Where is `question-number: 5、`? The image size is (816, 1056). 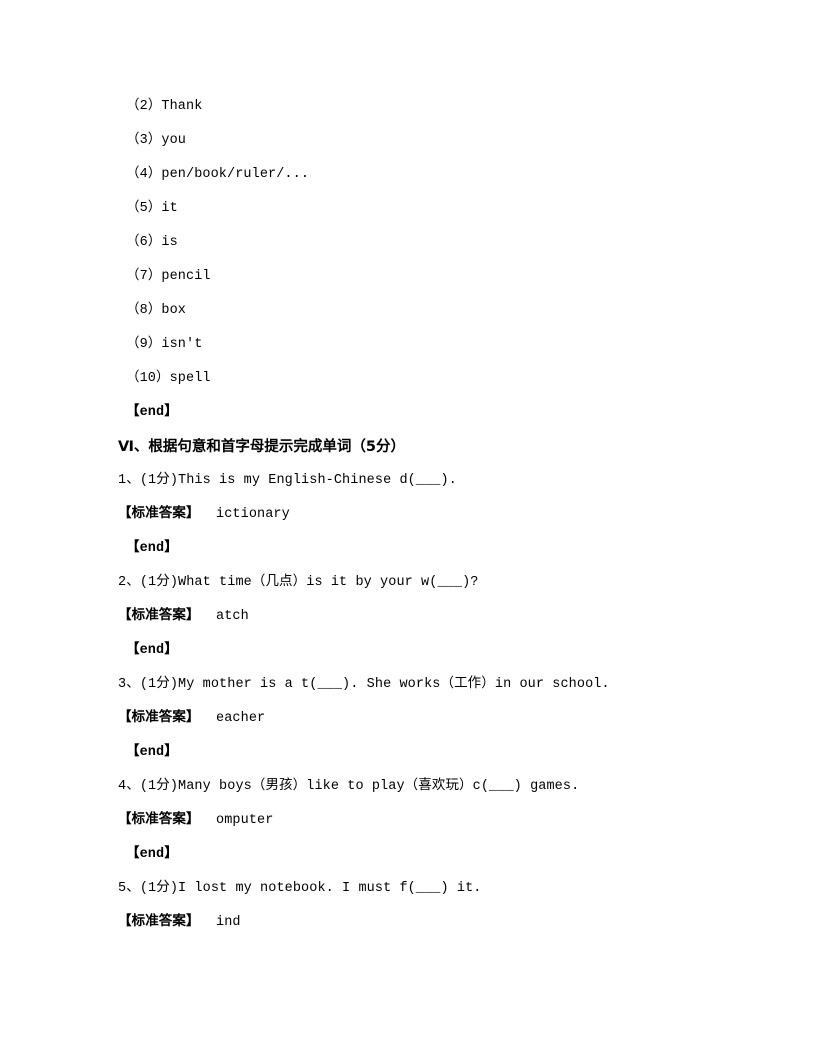
question-number: 5、 is located at coordinates (129, 888).